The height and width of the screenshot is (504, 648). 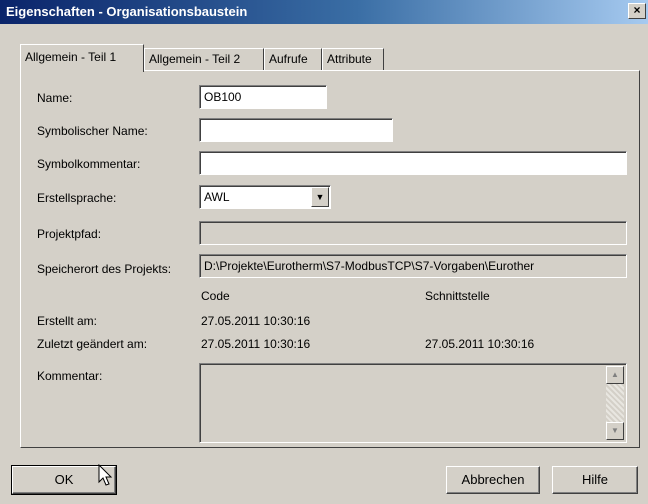 I want to click on tab-label: Allgemein - Teil 2, so click(x=195, y=59).